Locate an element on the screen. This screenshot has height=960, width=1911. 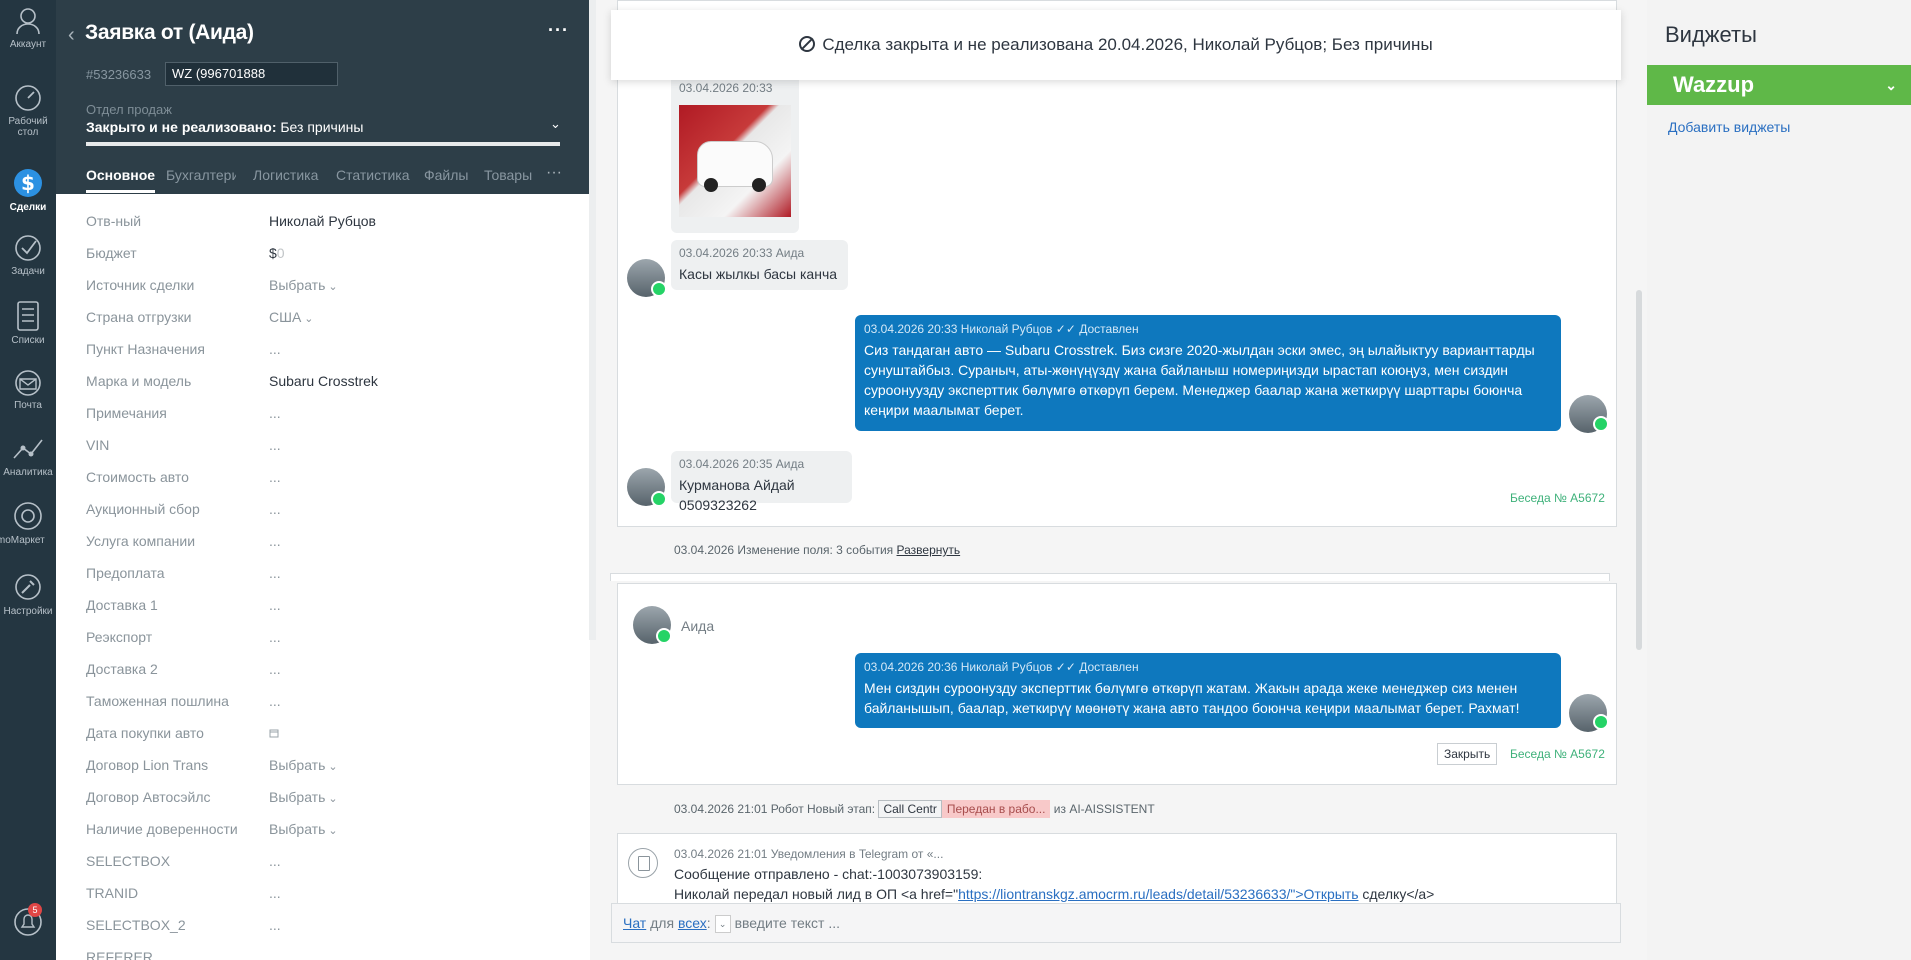
tab-statistics: Статистика is located at coordinates (373, 180).